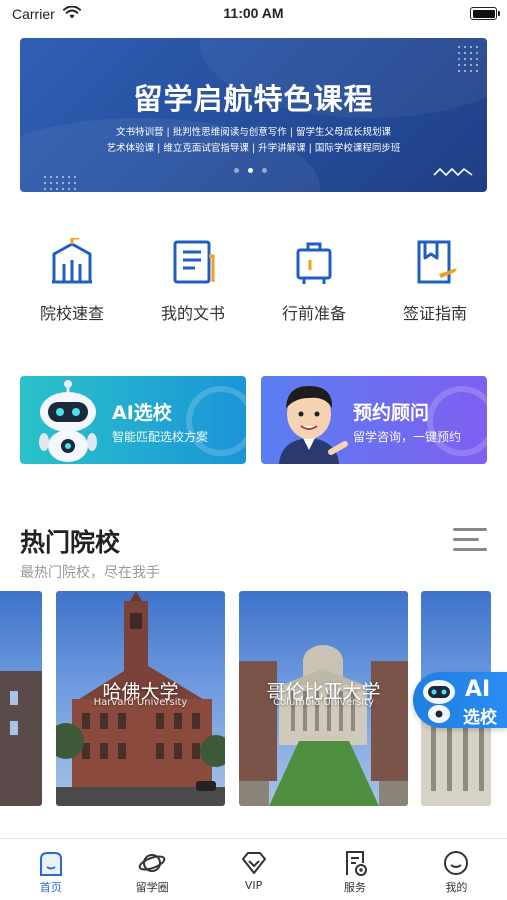  Describe the element at coordinates (253, 132) in the screenshot. I see `banner-course-list: 文书特训营 | 批判性思维阅读与创意写作 | 留学生父母成长规划课` at that location.